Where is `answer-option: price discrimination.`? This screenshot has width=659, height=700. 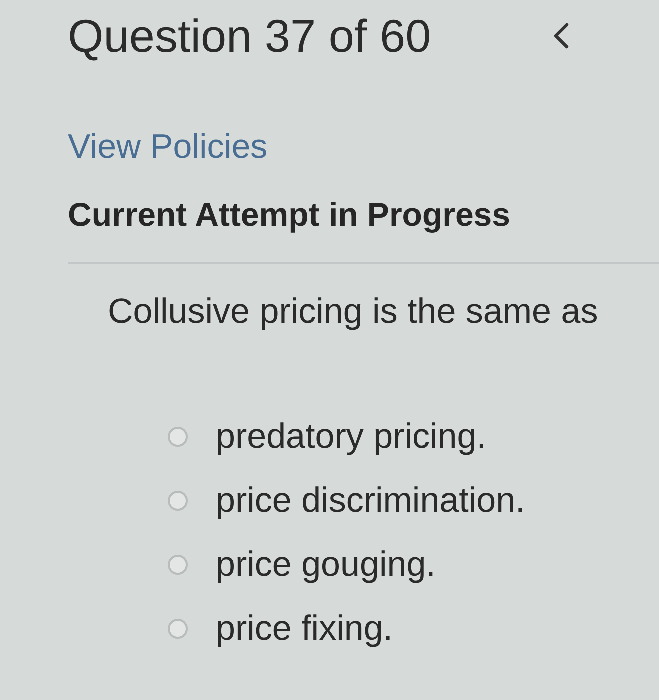 answer-option: price discrimination. is located at coordinates (371, 501).